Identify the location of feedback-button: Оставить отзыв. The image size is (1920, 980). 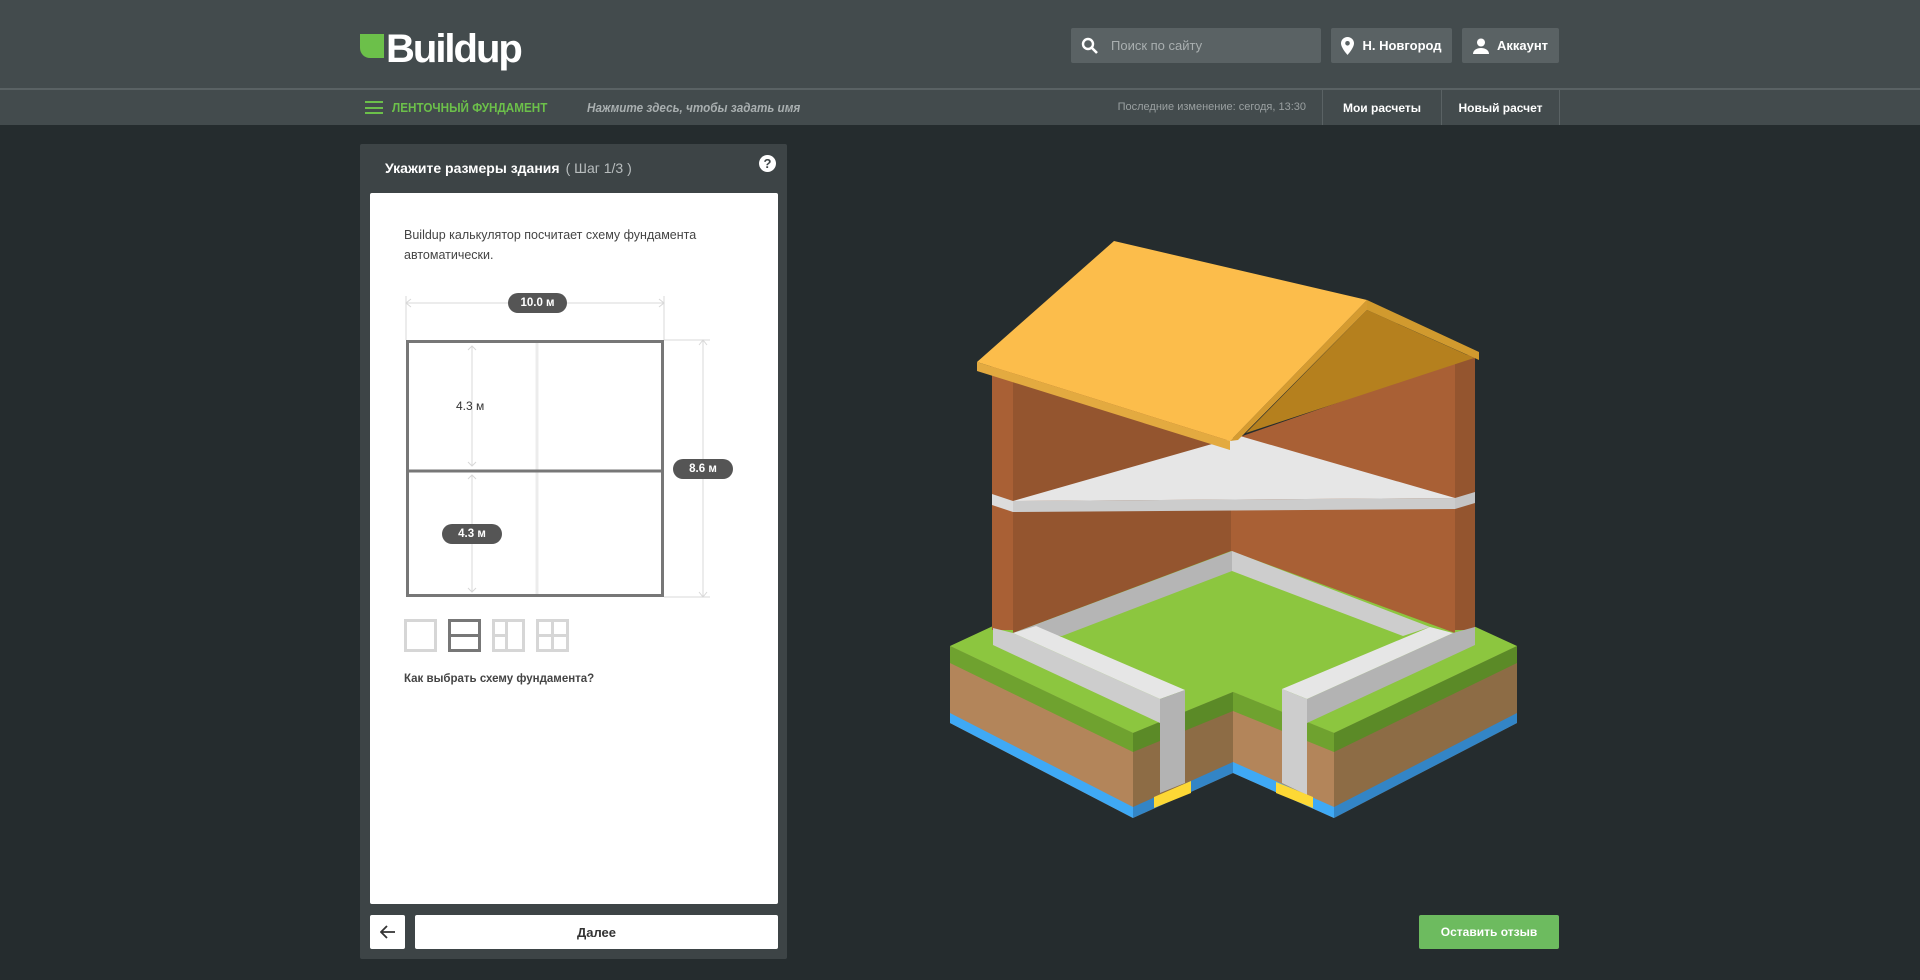
(1489, 932).